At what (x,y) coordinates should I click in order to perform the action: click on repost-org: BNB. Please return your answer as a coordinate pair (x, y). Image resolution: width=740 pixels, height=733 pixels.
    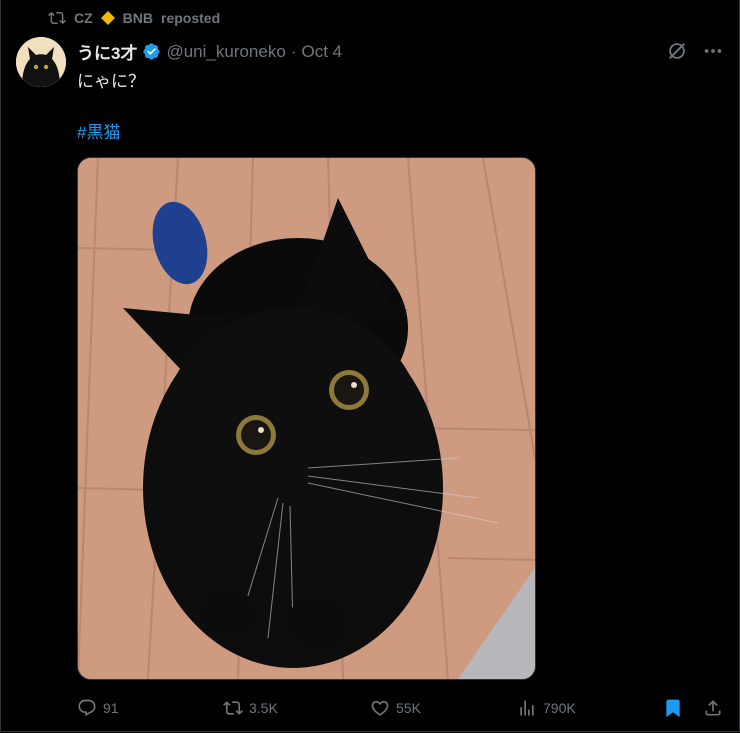
    Looking at the image, I should click on (138, 18).